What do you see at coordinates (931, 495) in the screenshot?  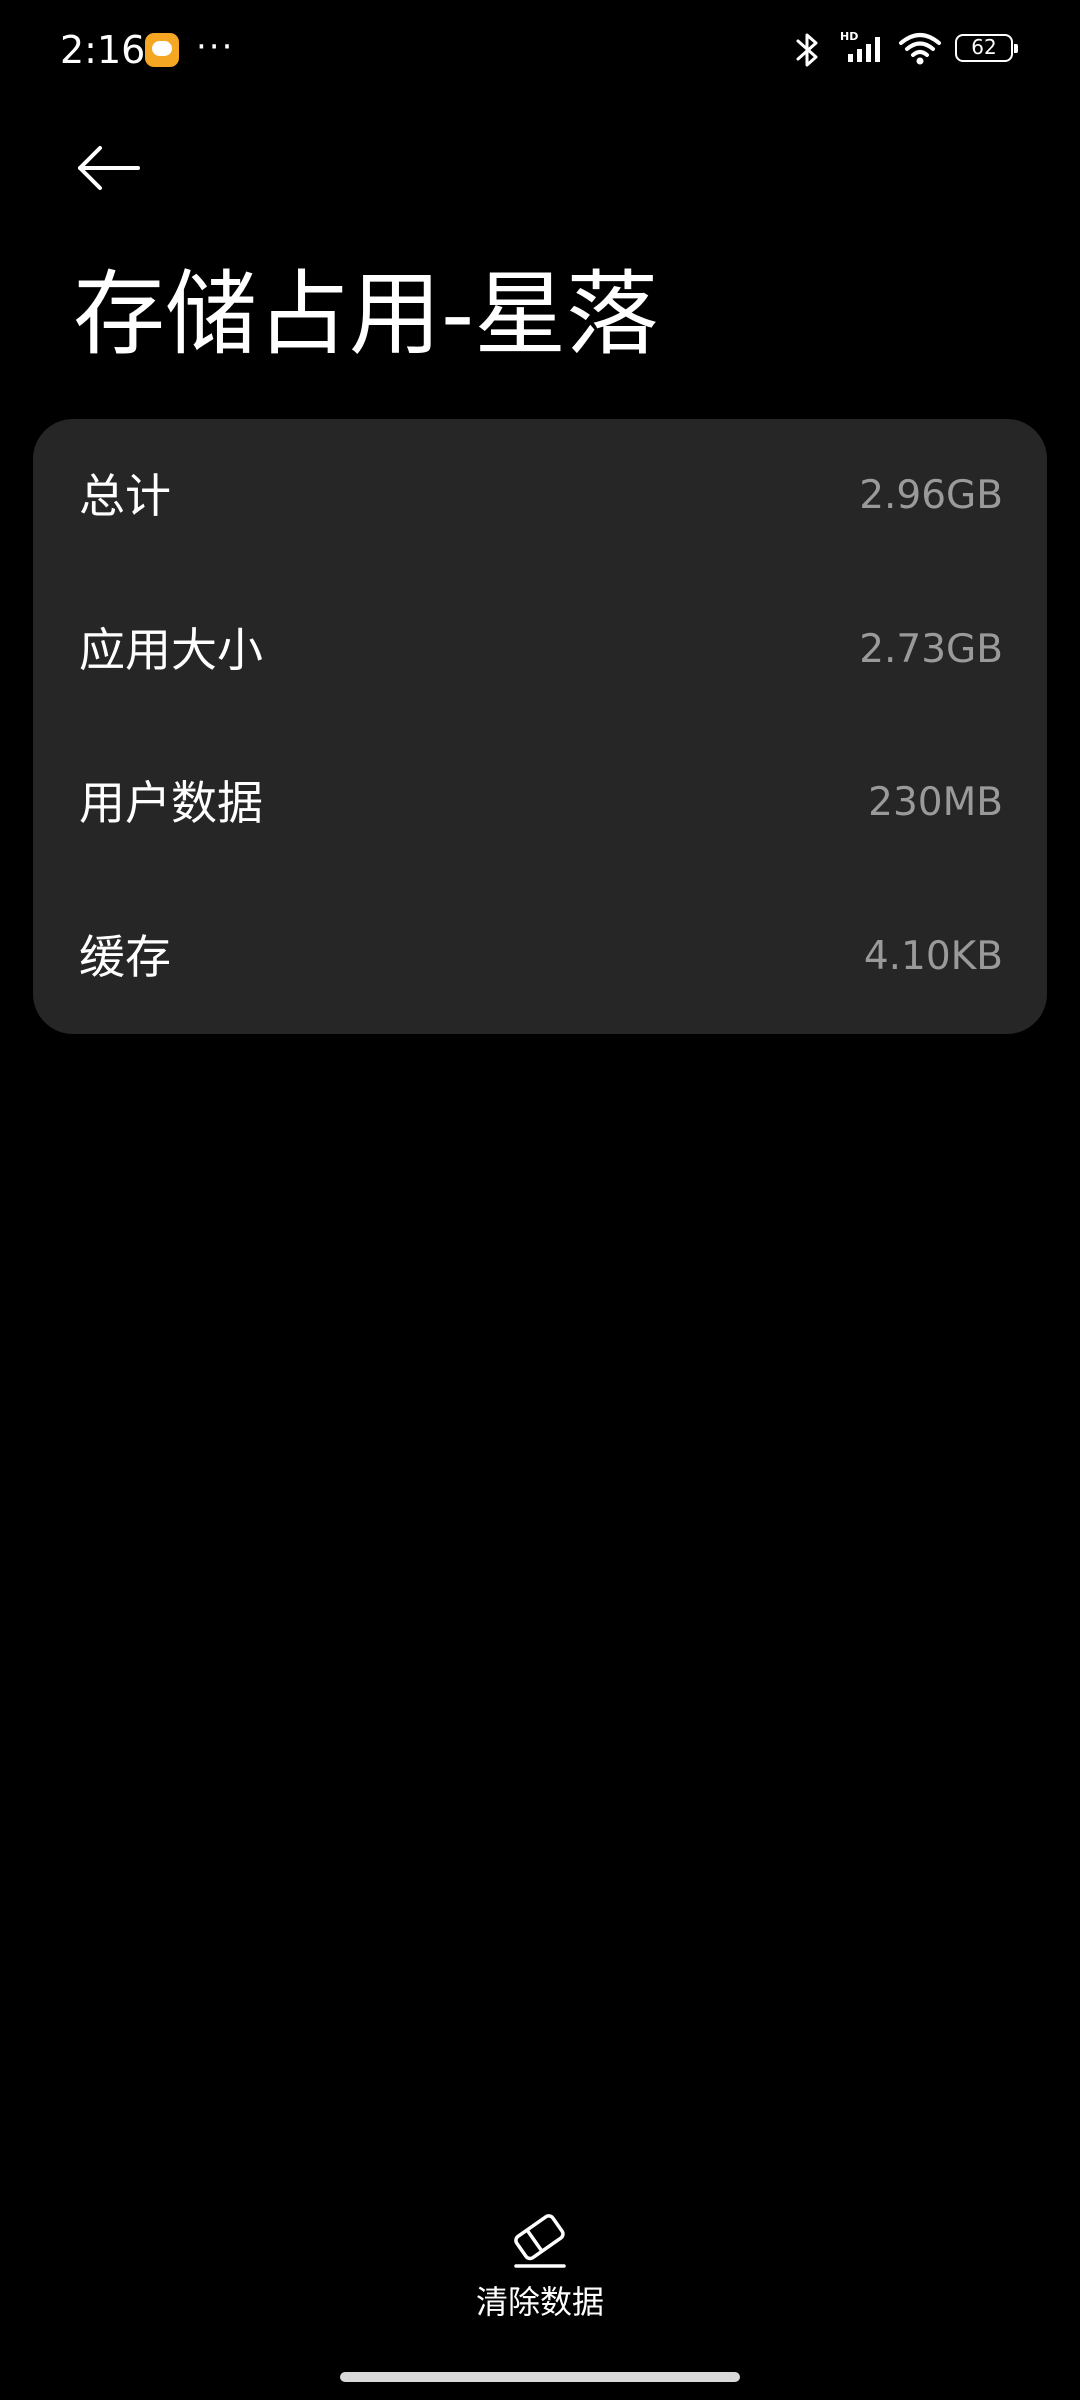 I see `row-value: 2.96GB` at bounding box center [931, 495].